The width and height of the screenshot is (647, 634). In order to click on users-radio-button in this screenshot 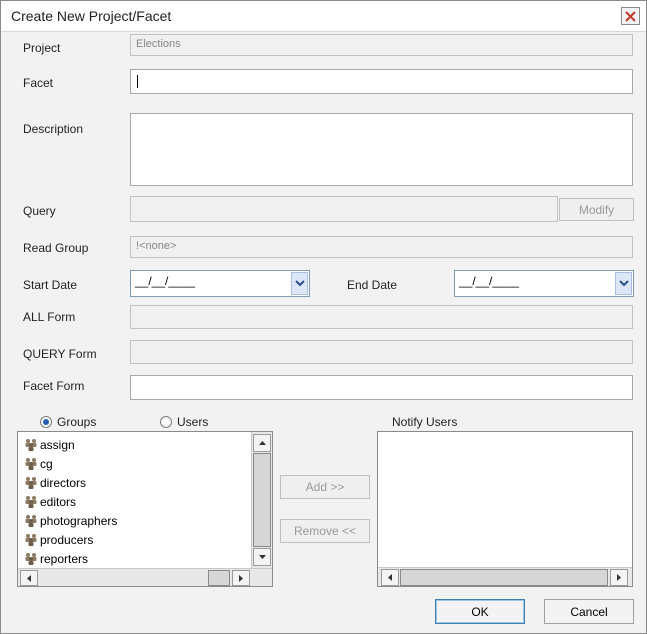, I will do `click(166, 422)`.